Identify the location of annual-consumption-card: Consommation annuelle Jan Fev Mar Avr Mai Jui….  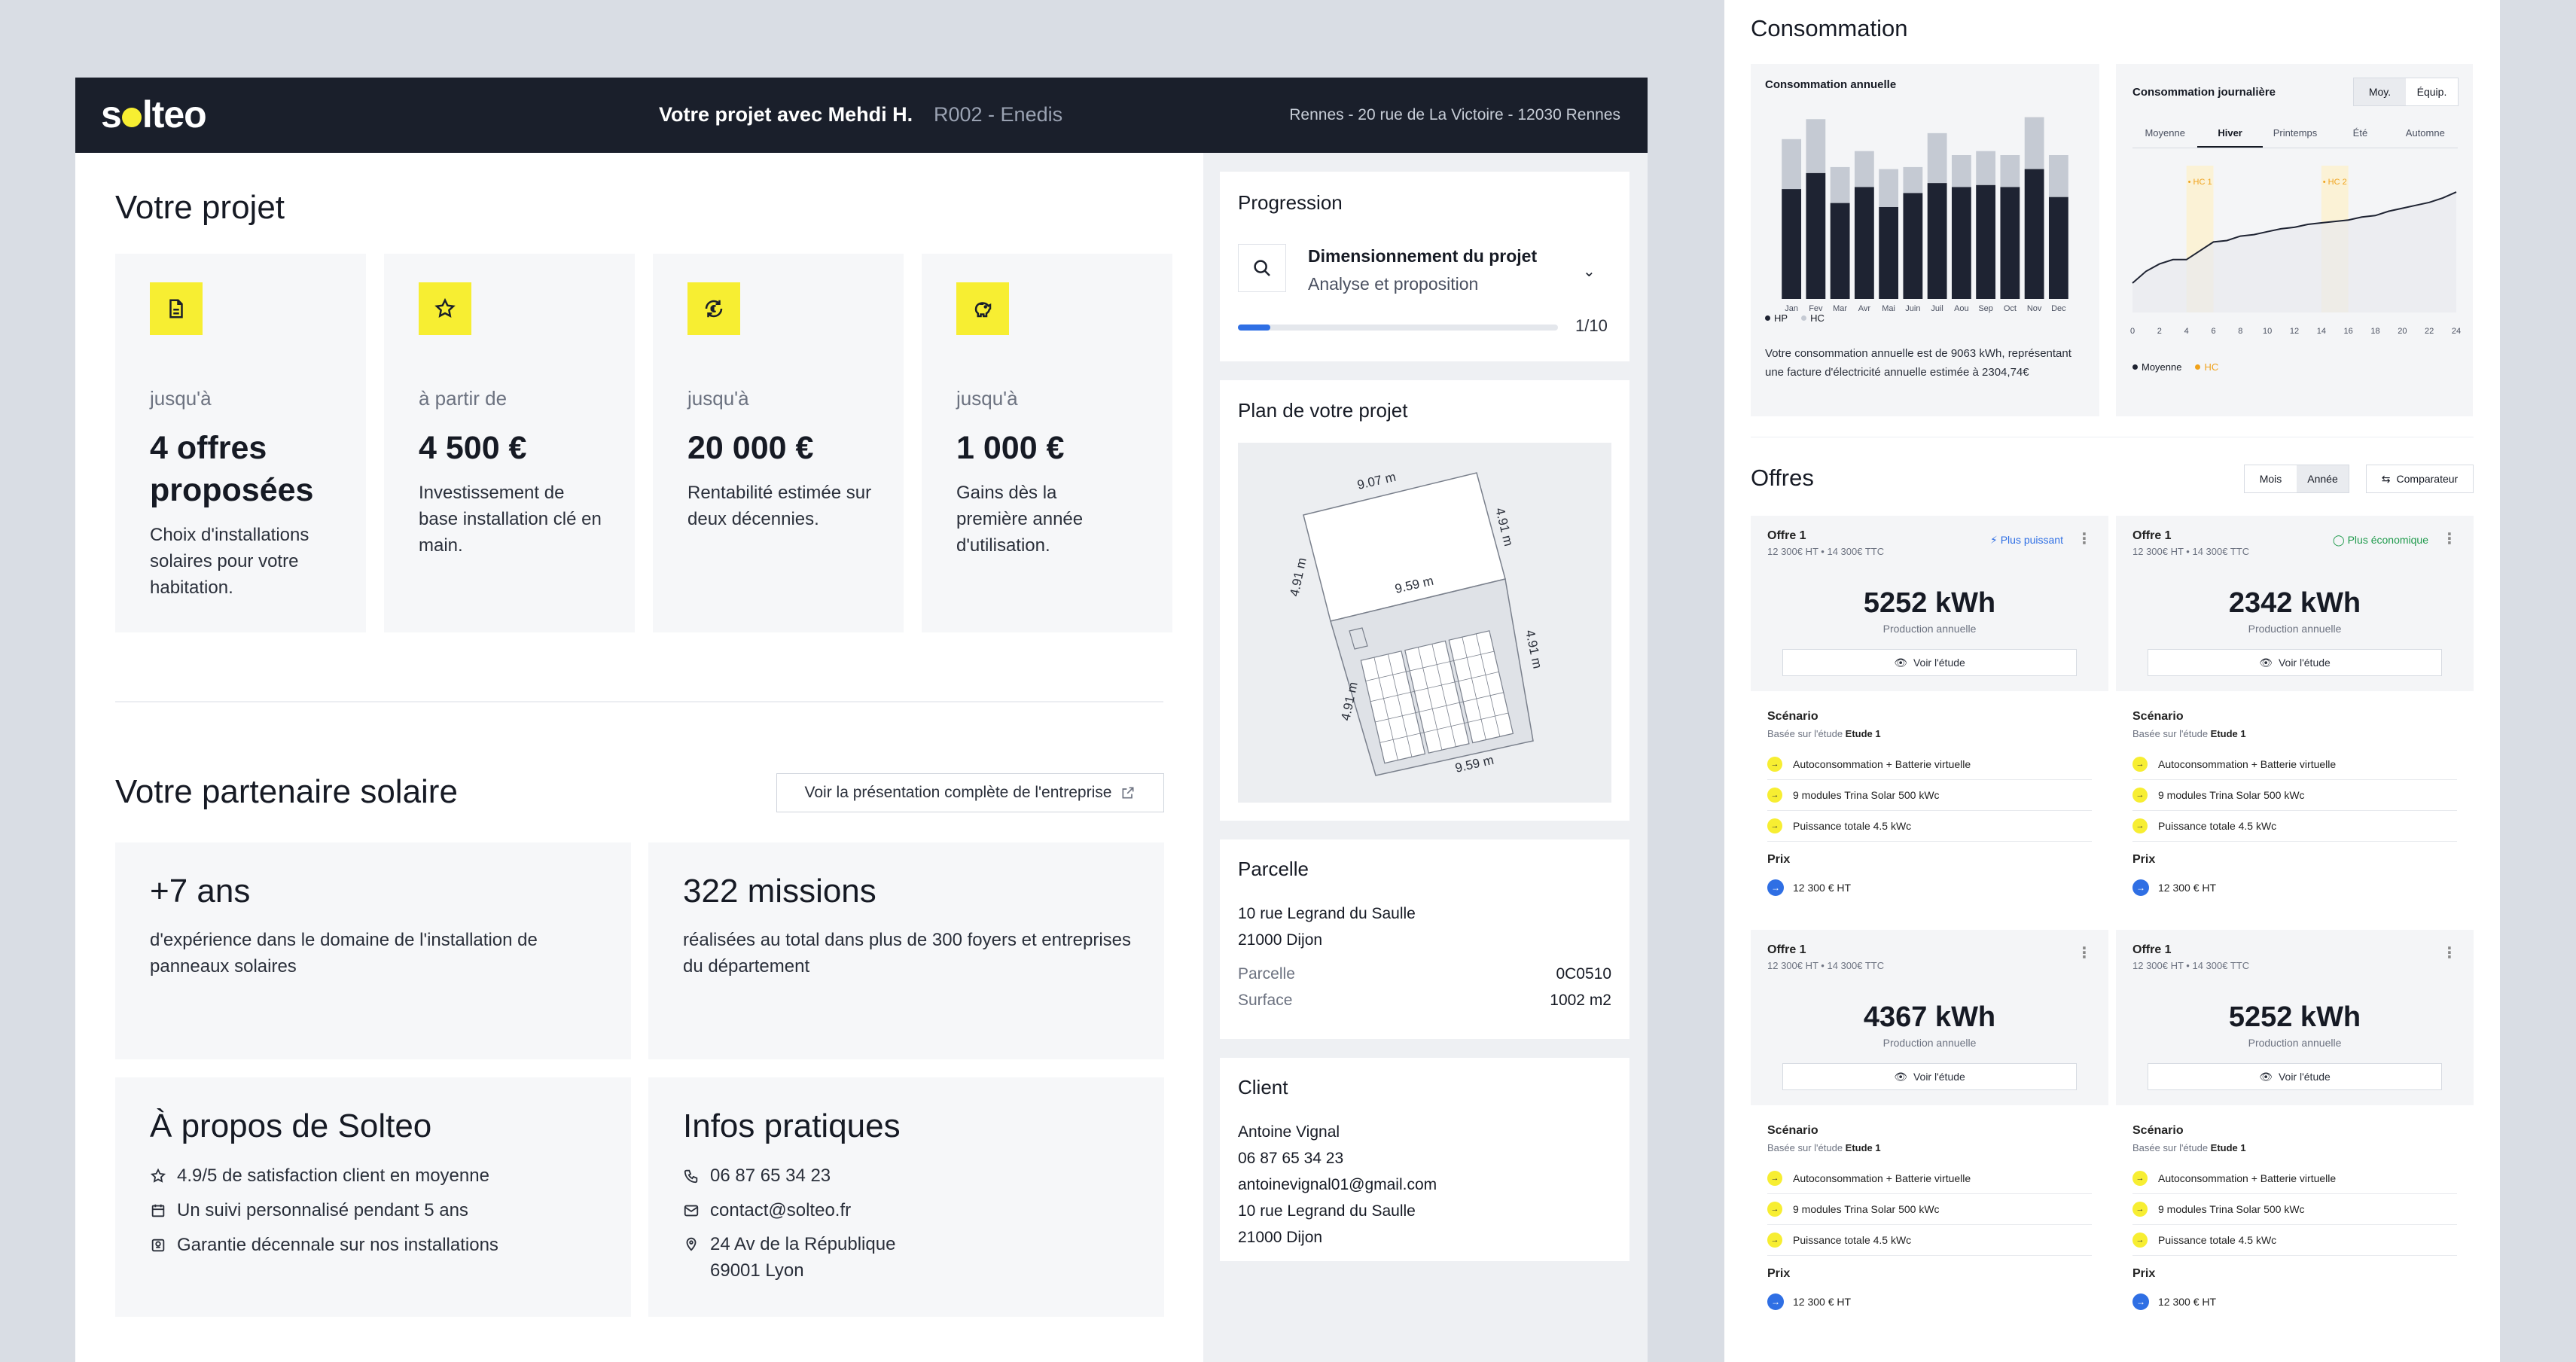
(1925, 240).